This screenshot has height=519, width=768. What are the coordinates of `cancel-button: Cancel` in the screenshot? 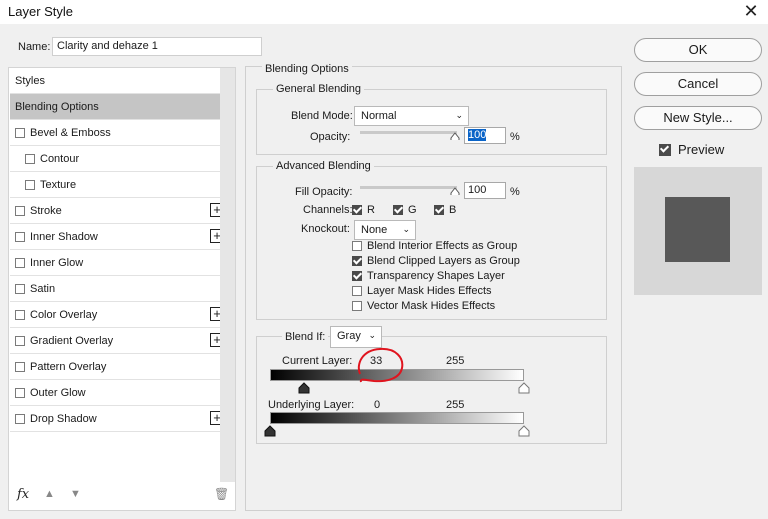 It's located at (698, 84).